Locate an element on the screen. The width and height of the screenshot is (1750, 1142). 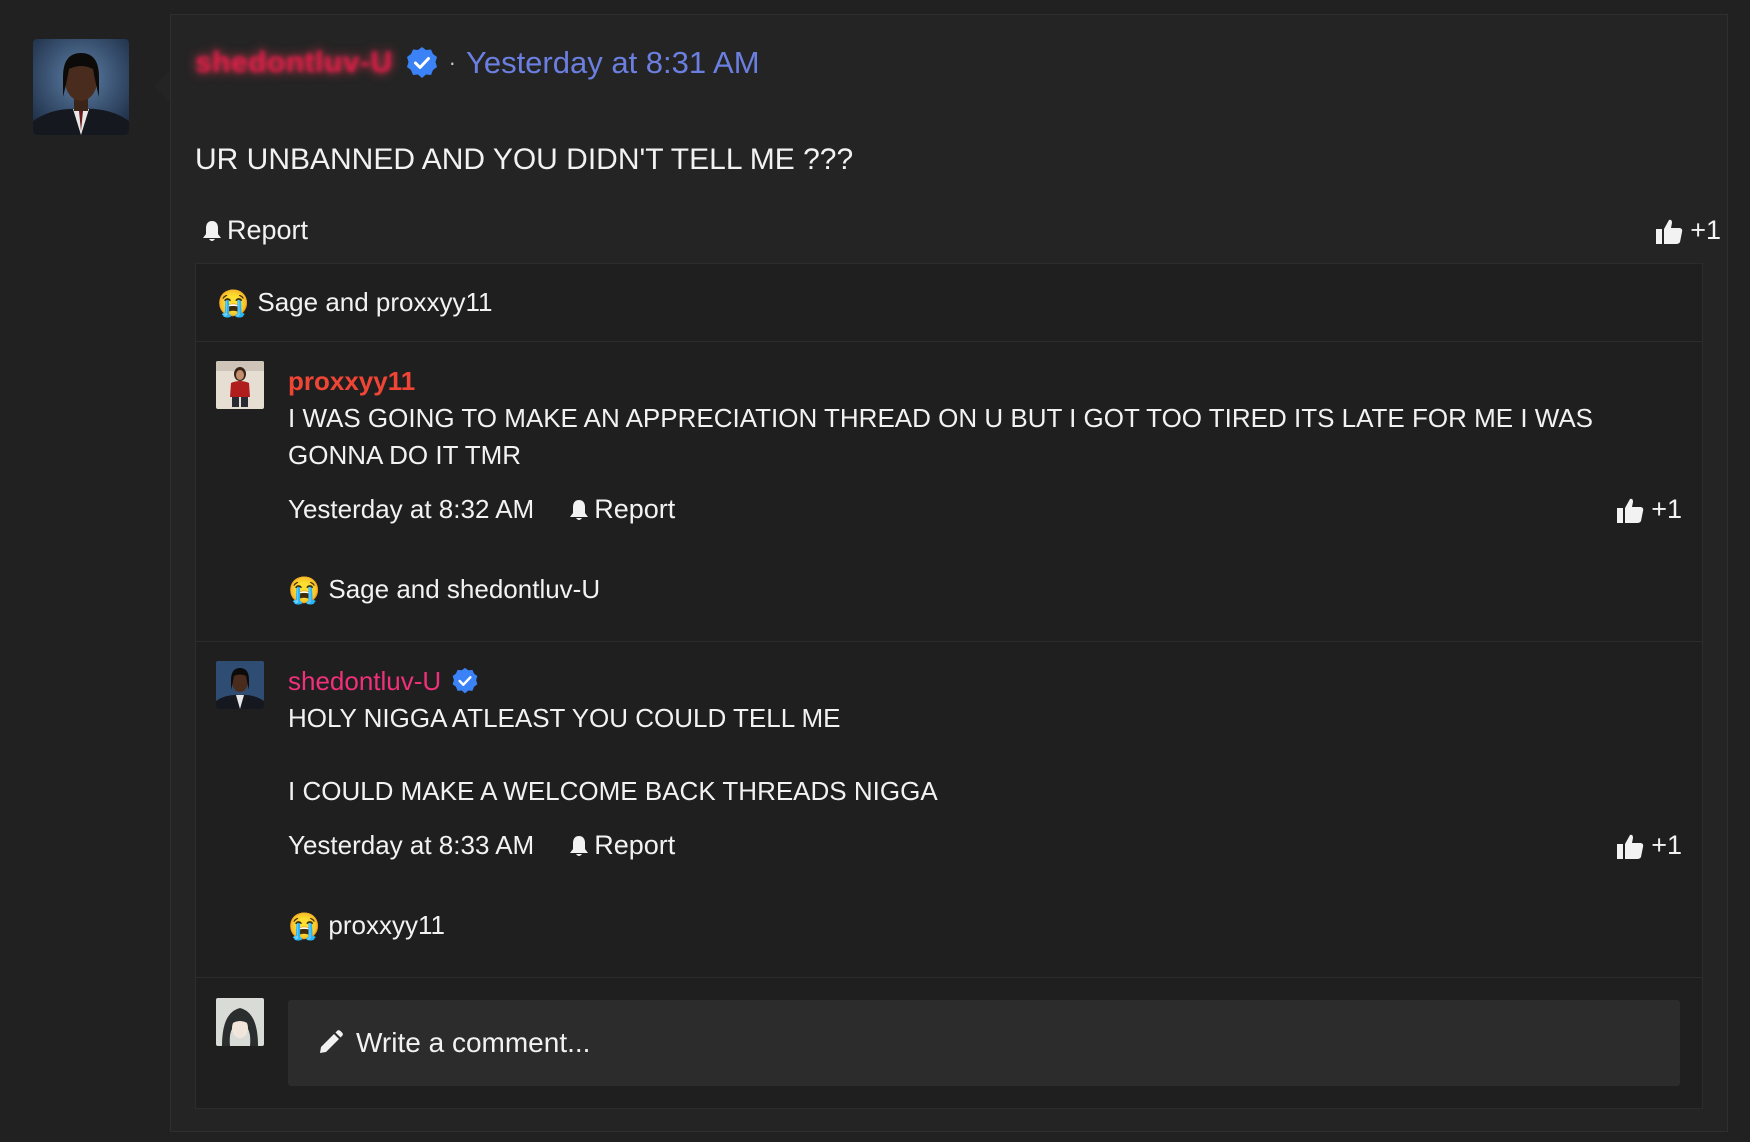
comment-author-name: proxxyy11 is located at coordinates (983, 381).